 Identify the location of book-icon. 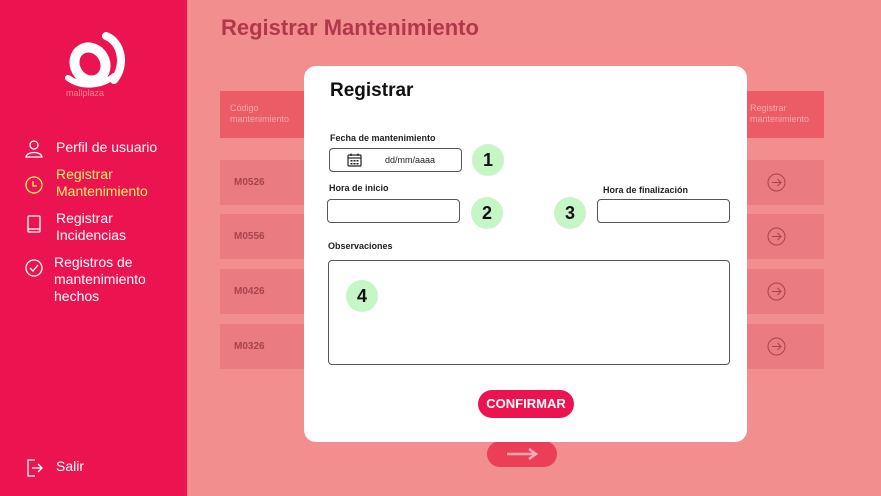
(34, 224).